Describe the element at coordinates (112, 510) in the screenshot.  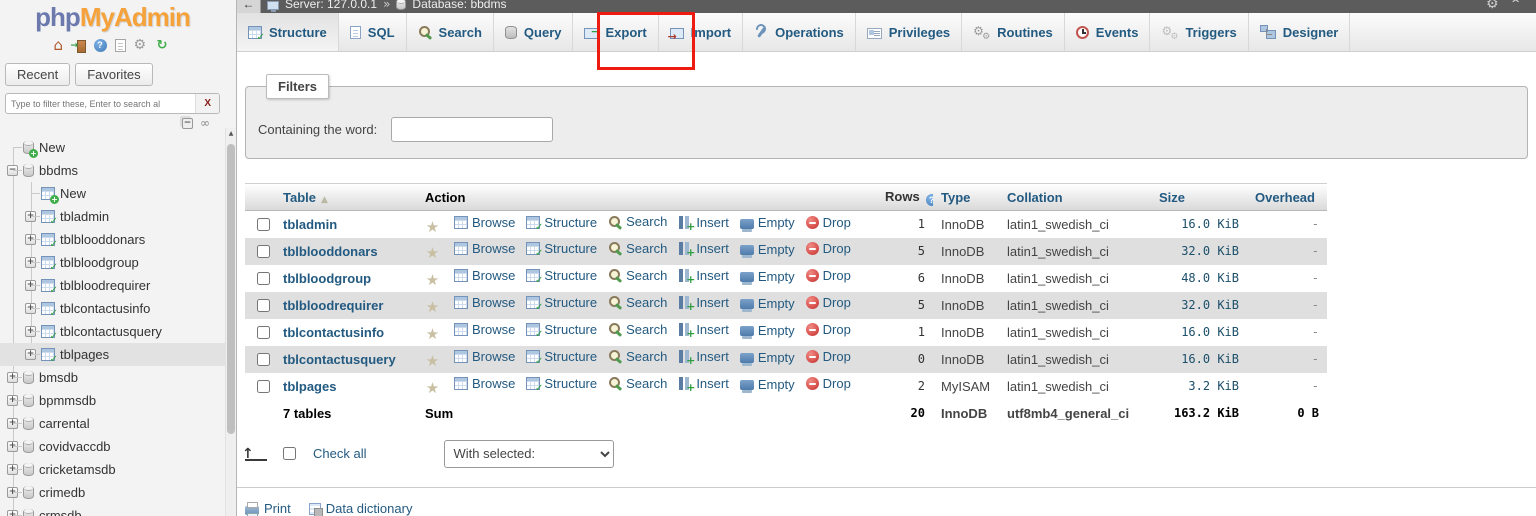
I see `tree-item-crmsdb: + crmsdb` at that location.